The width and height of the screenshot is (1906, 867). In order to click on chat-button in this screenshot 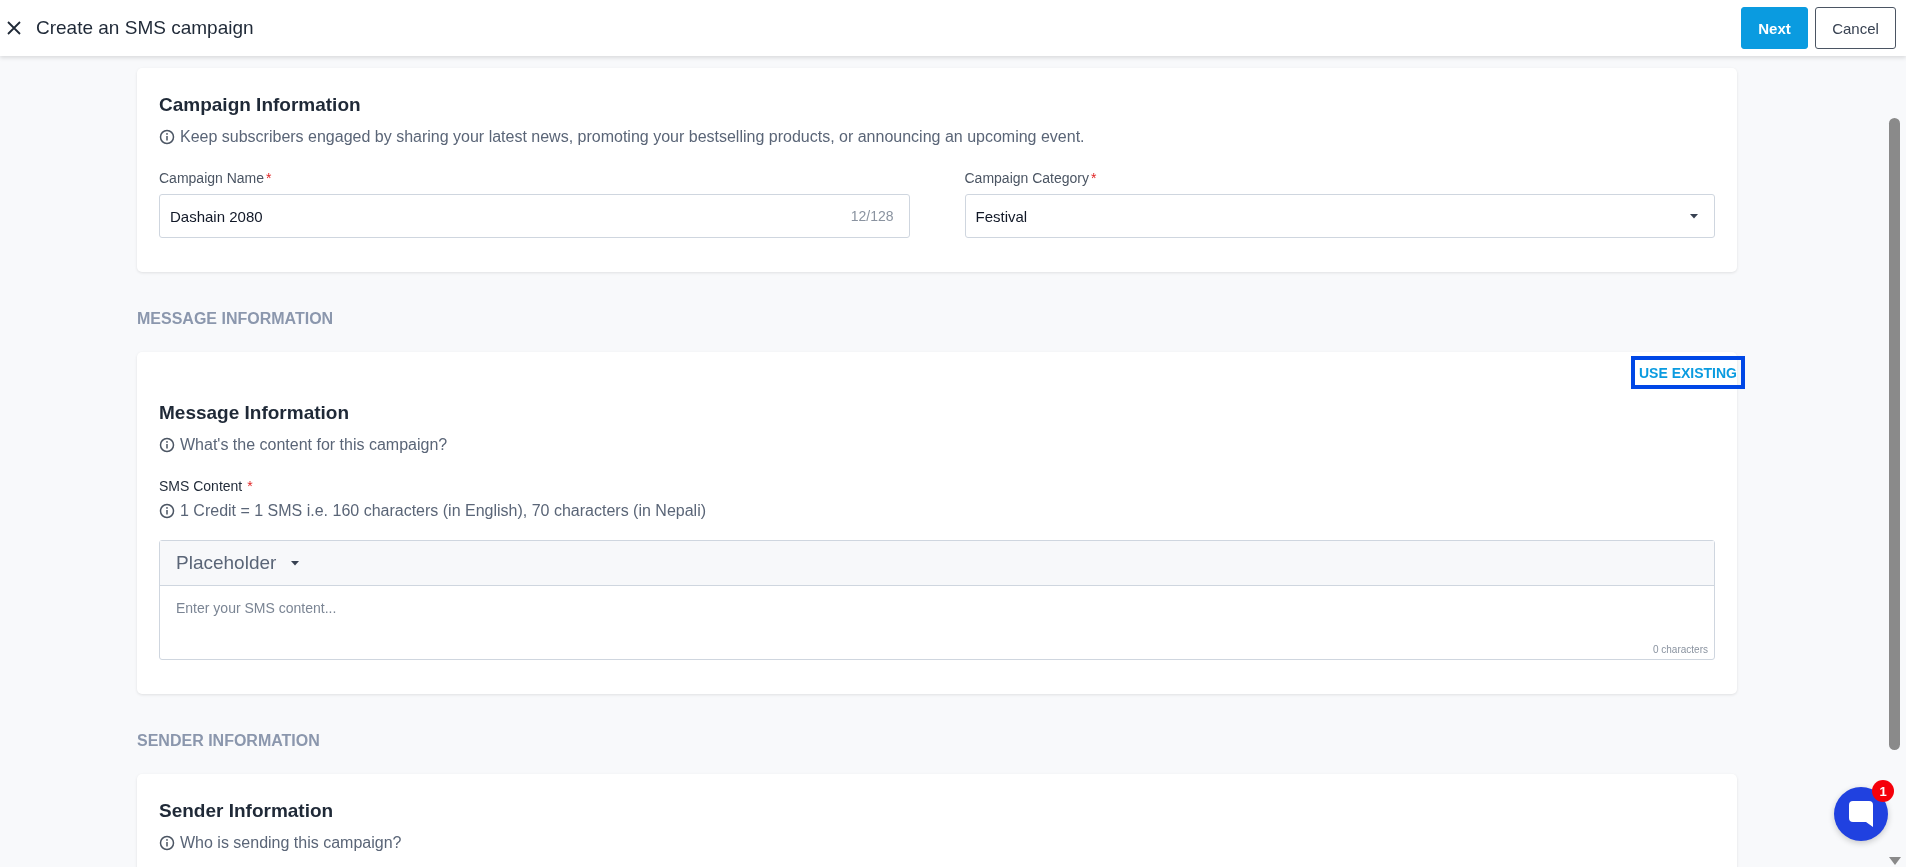, I will do `click(1861, 814)`.